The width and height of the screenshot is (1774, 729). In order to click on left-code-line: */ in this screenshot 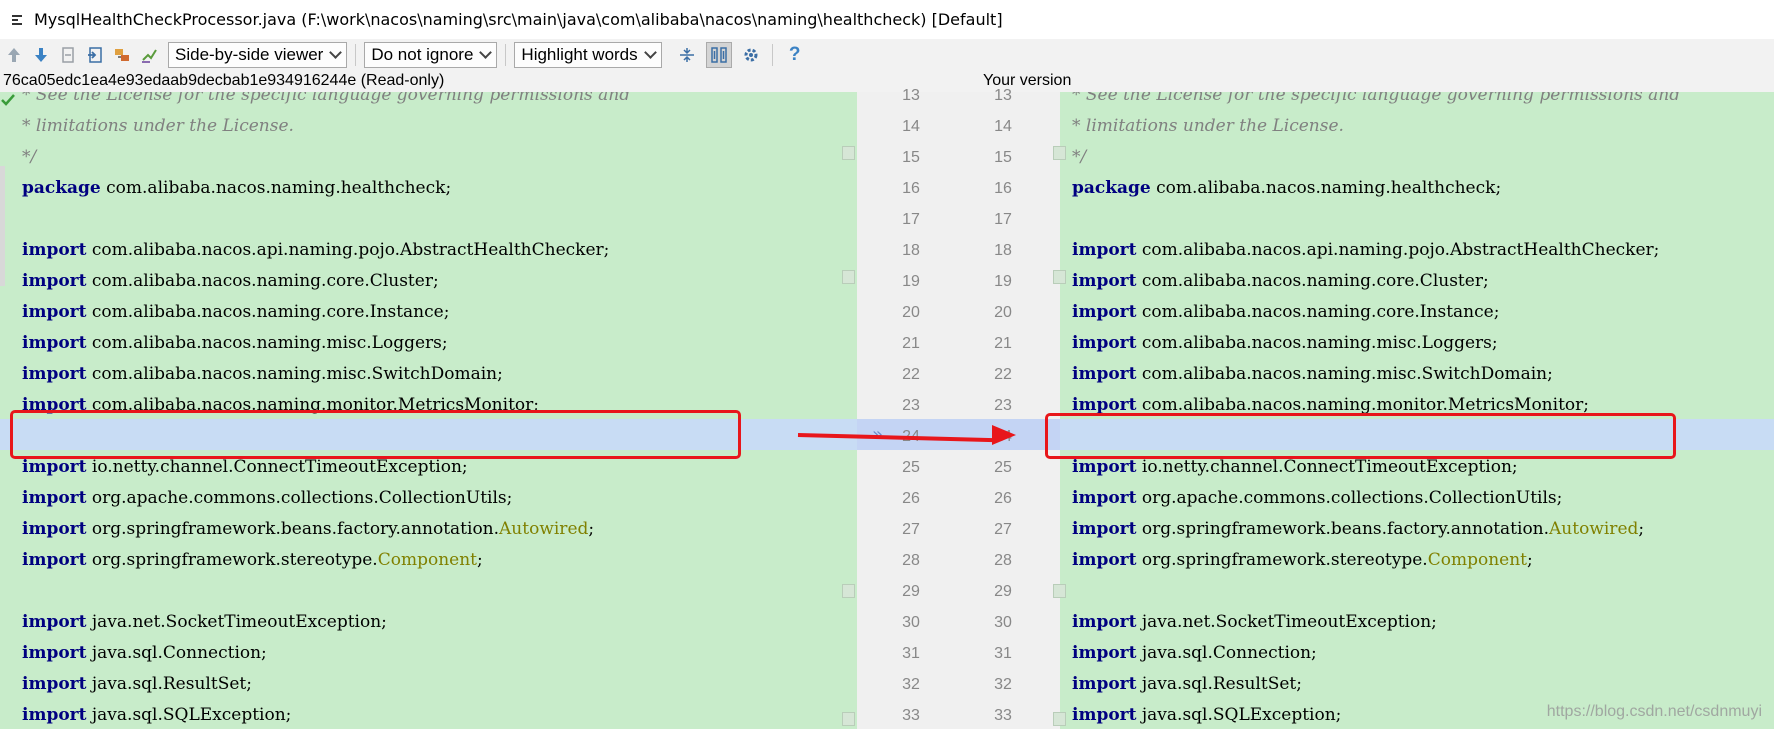, I will do `click(29, 157)`.